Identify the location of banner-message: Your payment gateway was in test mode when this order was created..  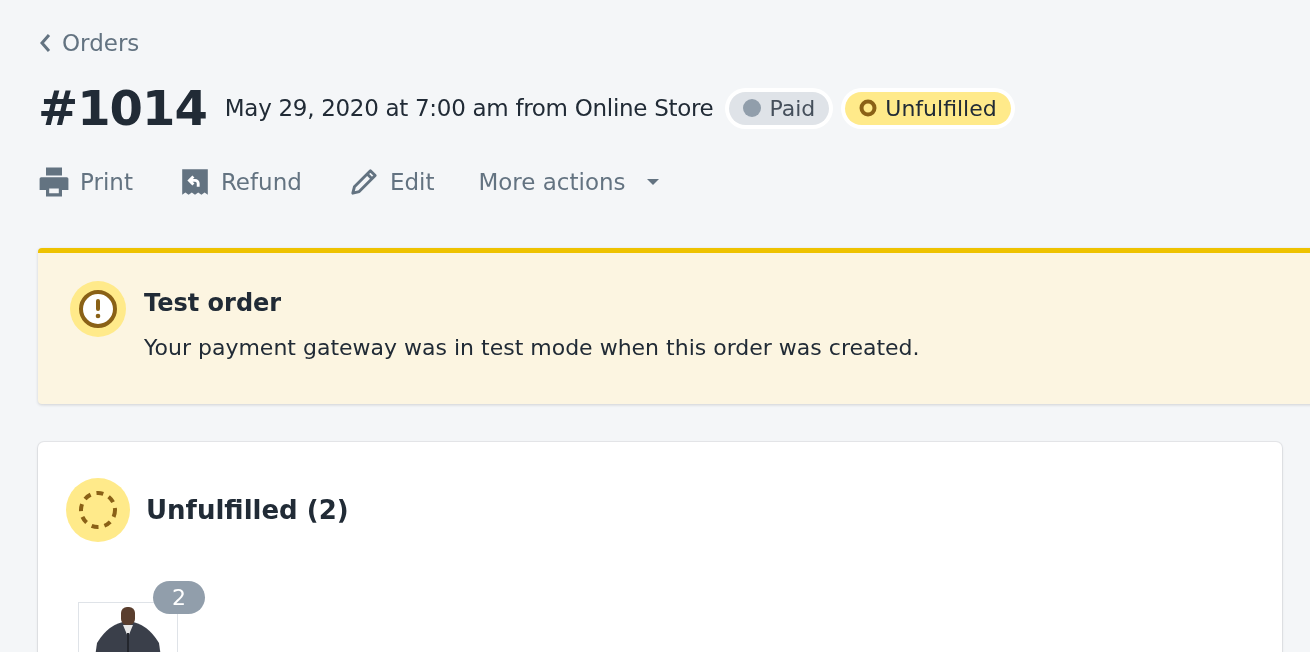
(532, 347).